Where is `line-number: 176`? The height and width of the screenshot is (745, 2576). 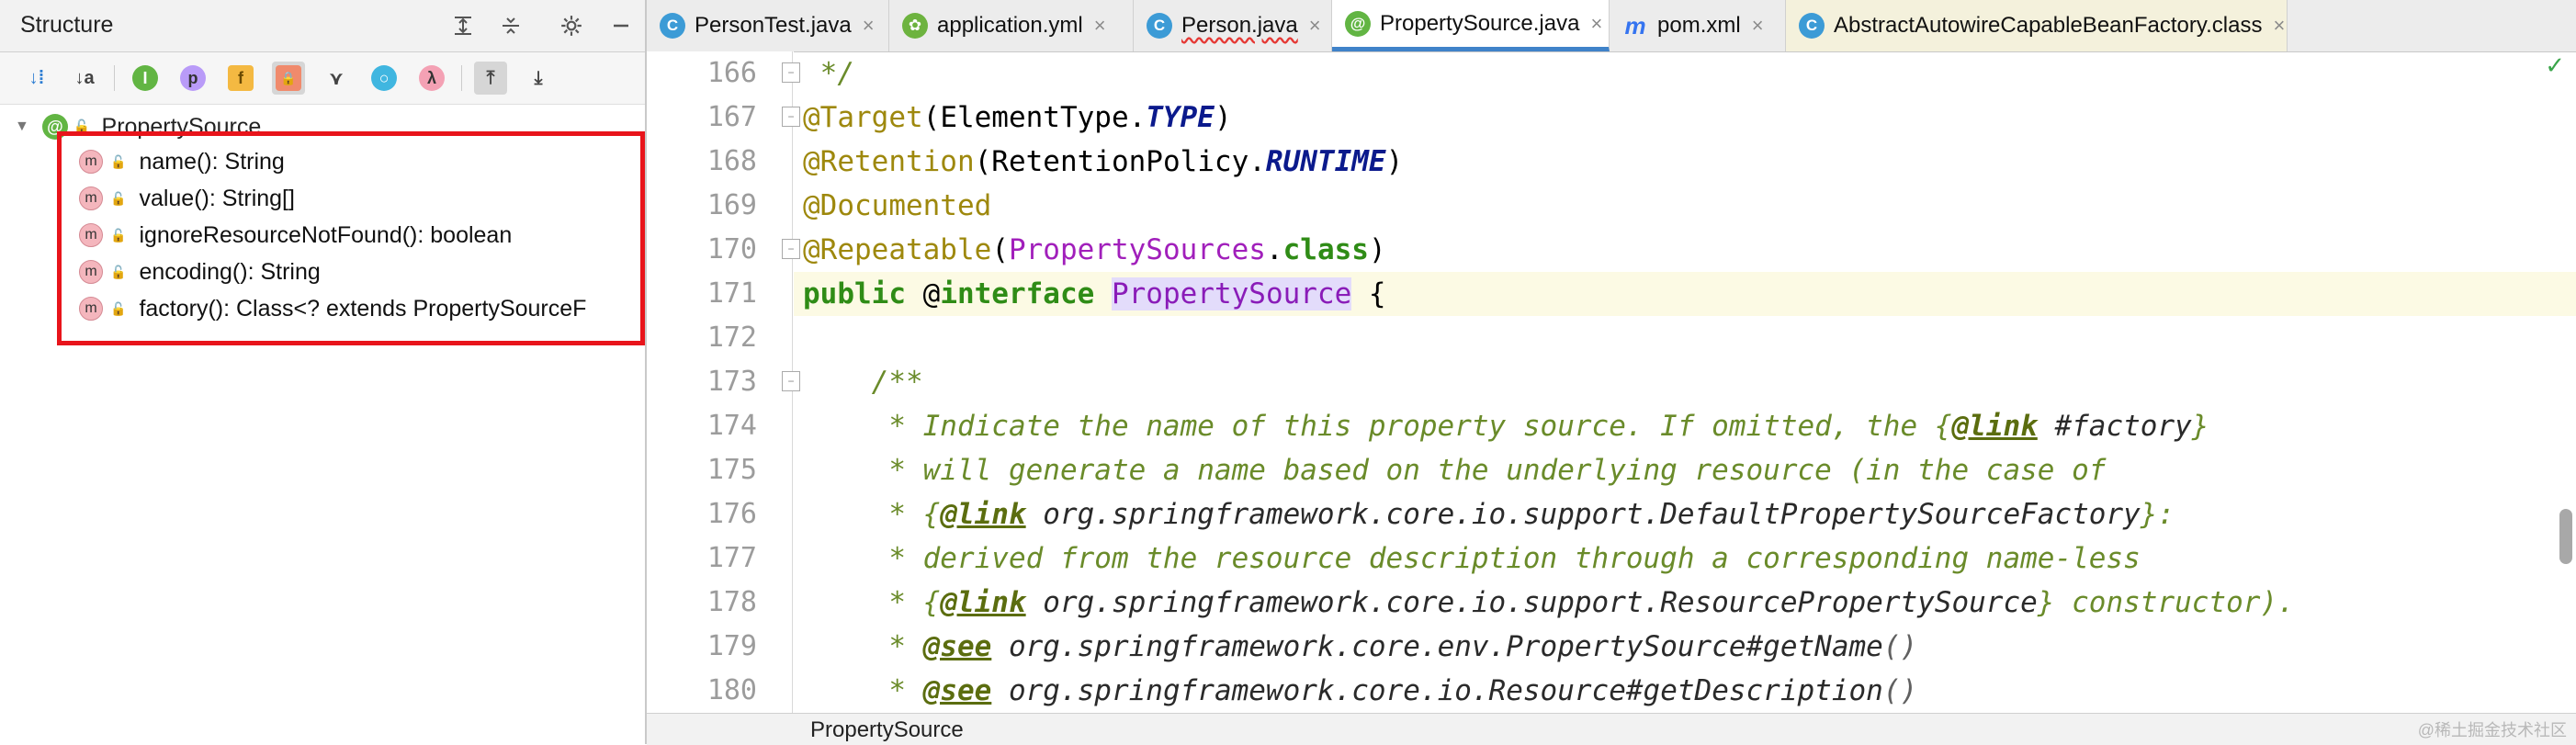
line-number: 176 is located at coordinates (731, 514).